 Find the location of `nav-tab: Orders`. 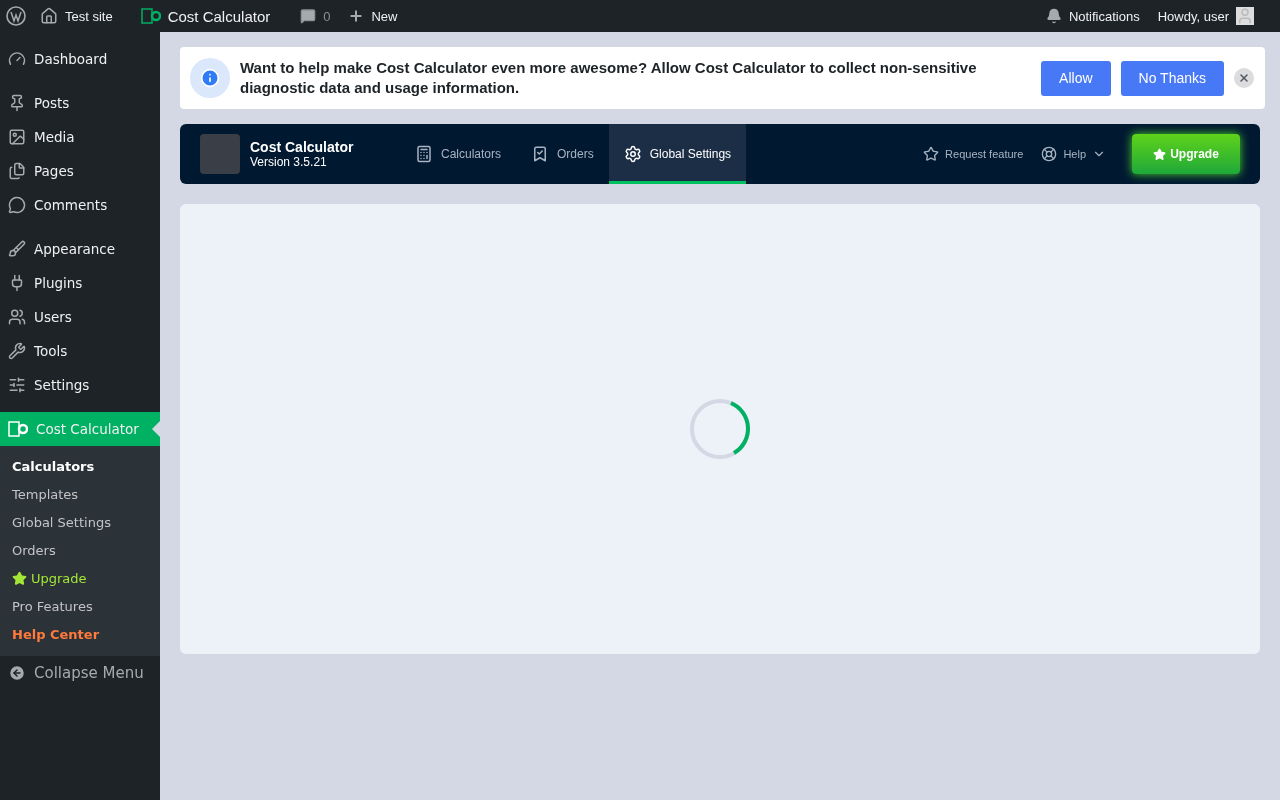

nav-tab: Orders is located at coordinates (562, 154).